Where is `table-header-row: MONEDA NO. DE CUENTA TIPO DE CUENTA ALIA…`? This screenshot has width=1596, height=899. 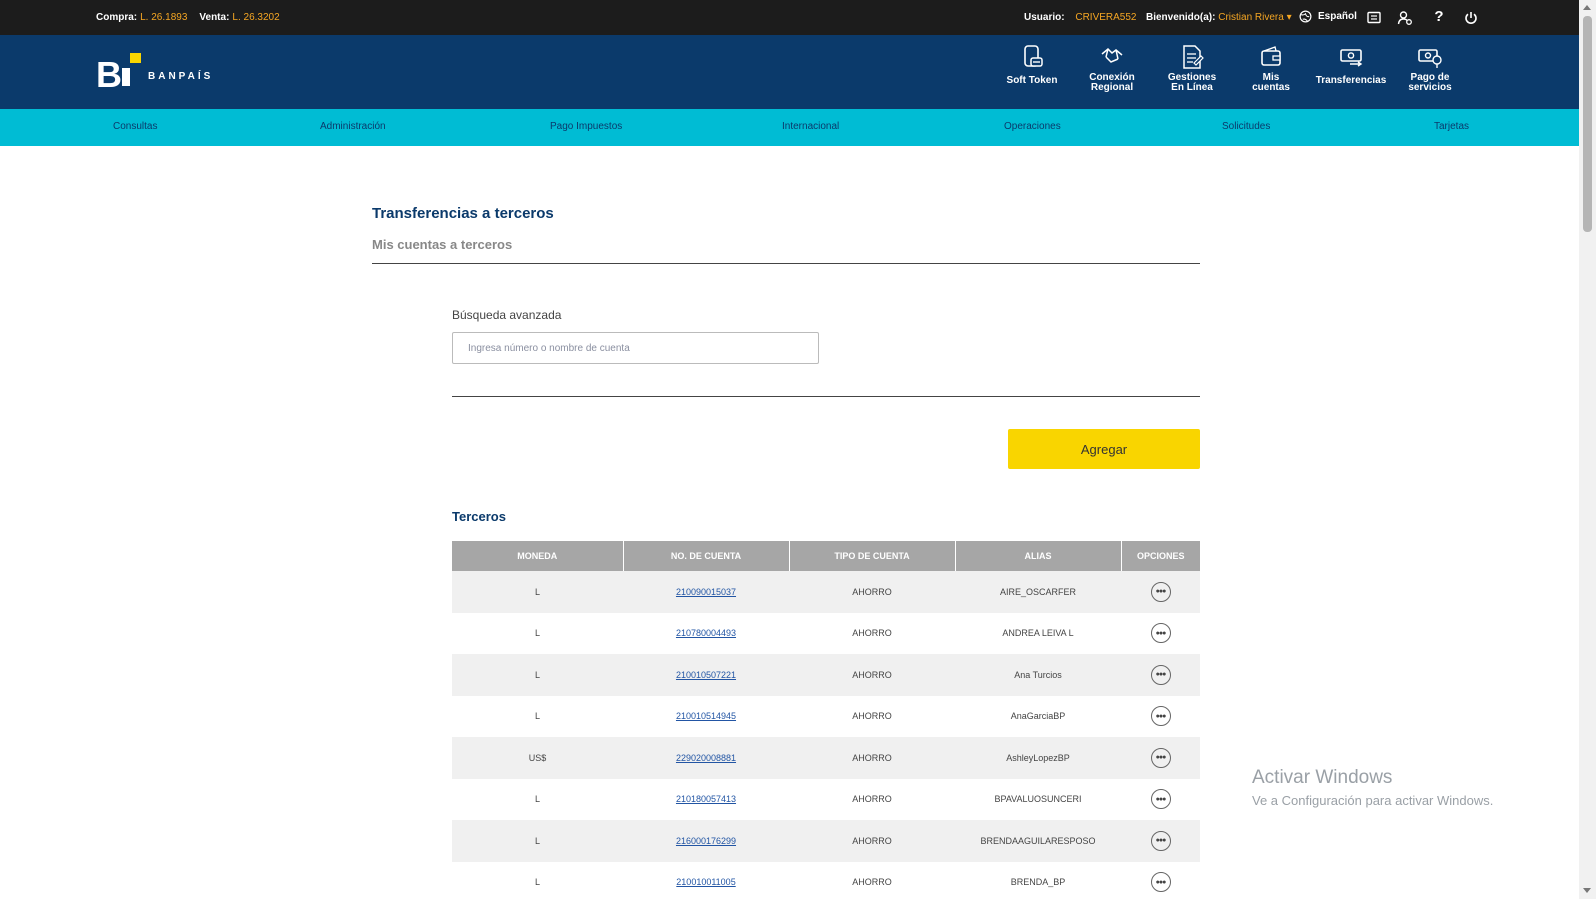
table-header-row: MONEDA NO. DE CUENTA TIPO DE CUENTA ALIA… is located at coordinates (826, 556).